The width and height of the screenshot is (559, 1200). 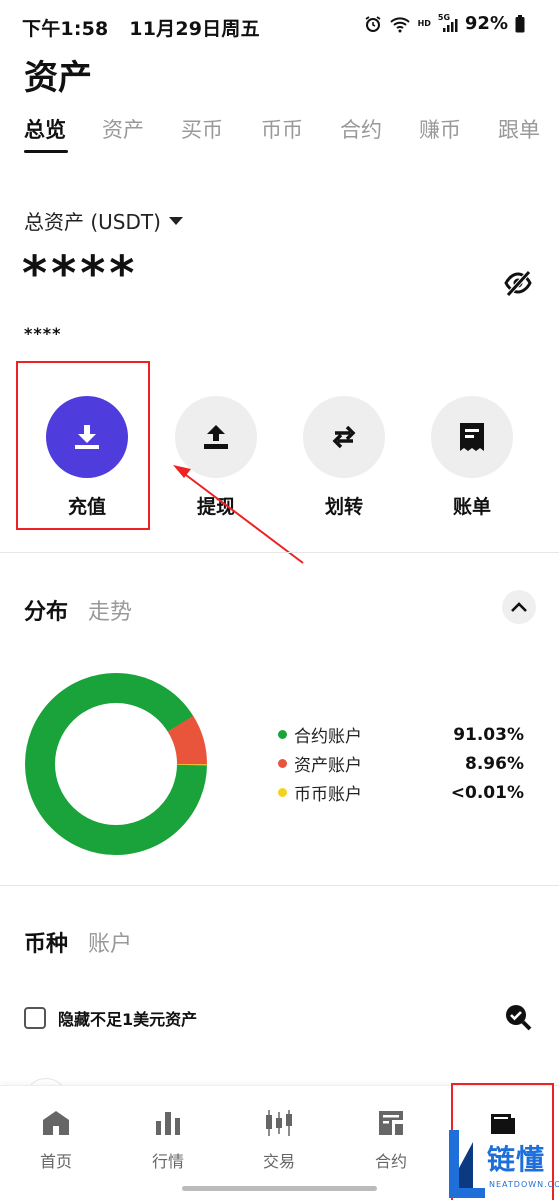 I want to click on distribution-tabs: 分布 走势, so click(x=78, y=610).